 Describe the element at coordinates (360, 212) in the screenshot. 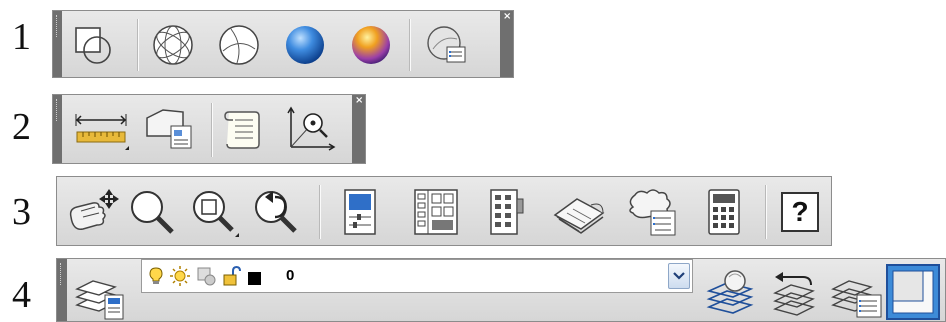

I see `properties-palette-icon` at that location.